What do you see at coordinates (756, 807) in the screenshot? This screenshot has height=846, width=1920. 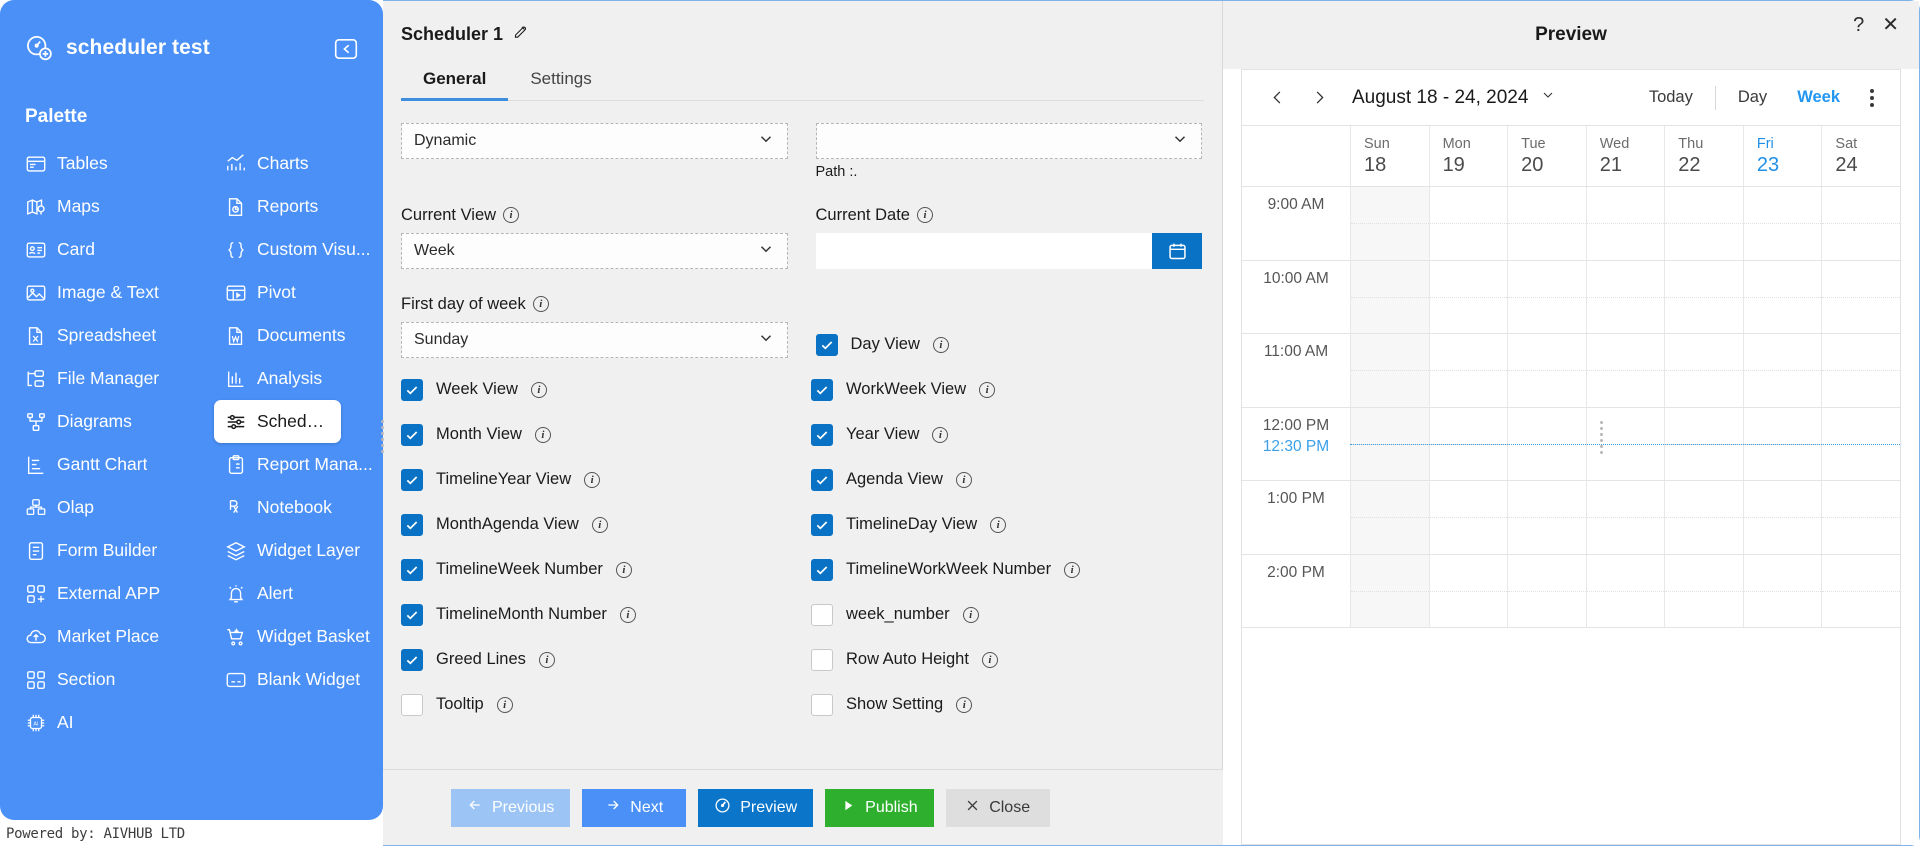 I see `preview-button: Preview` at bounding box center [756, 807].